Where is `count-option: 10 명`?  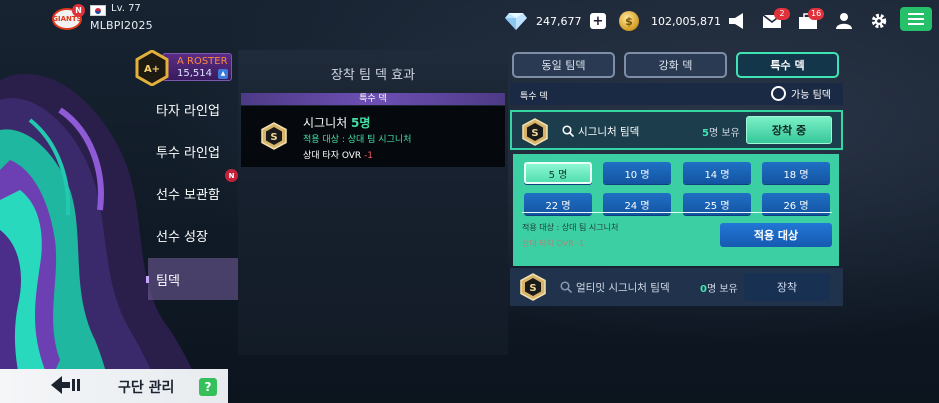
count-option: 10 명 is located at coordinates (637, 173).